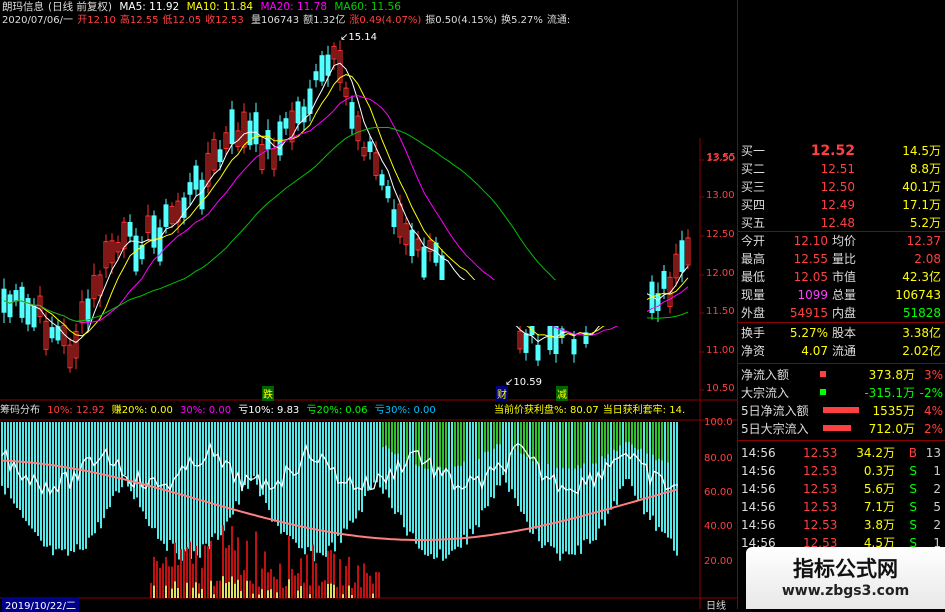 This screenshot has height=612, width=945. What do you see at coordinates (843, 525) in the screenshot?
I see `quote-row: 14:56 12.53 3.8万 S 2` at bounding box center [843, 525].